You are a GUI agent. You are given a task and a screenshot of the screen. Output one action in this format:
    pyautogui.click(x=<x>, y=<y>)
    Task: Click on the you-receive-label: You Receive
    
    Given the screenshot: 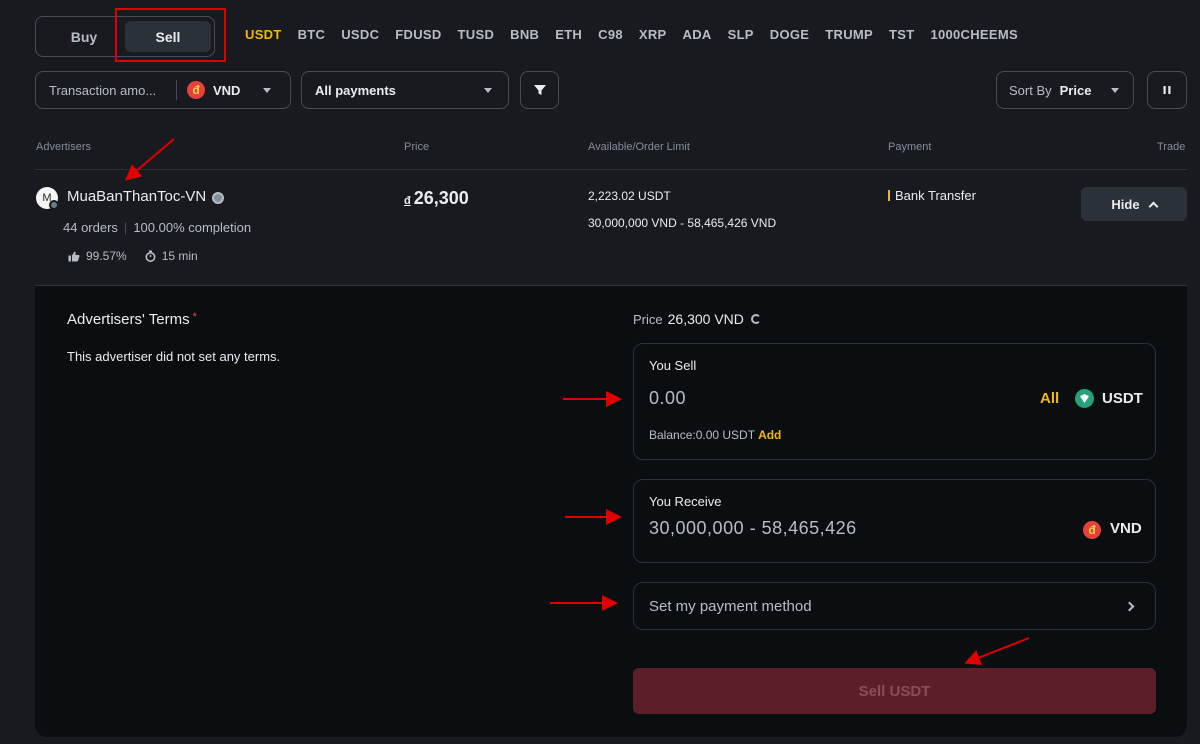 What is the action you would take?
    pyautogui.click(x=685, y=501)
    